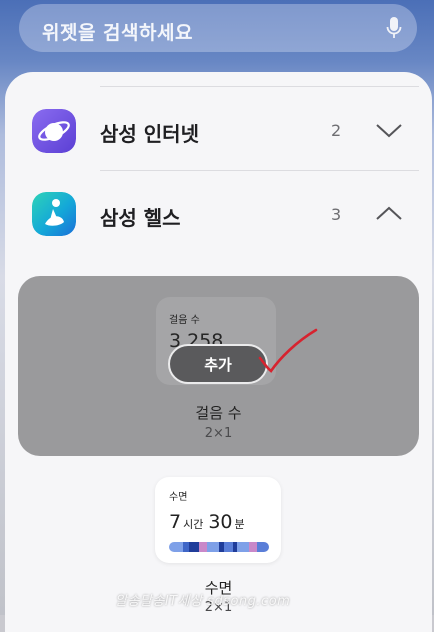 The image size is (434, 632). I want to click on widget-search-bar: 위젯을 검색하세요, so click(218, 28).